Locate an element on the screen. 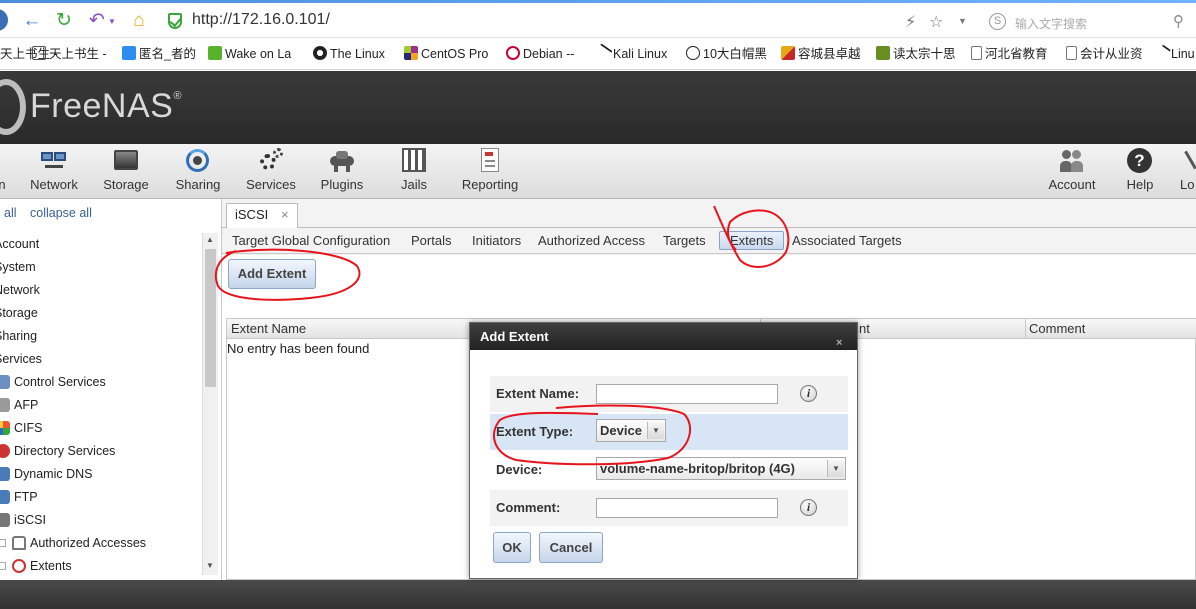 The image size is (1196, 609). sidebar-item-authorized-accesses: Authorized Accesses is located at coordinates (73, 544).